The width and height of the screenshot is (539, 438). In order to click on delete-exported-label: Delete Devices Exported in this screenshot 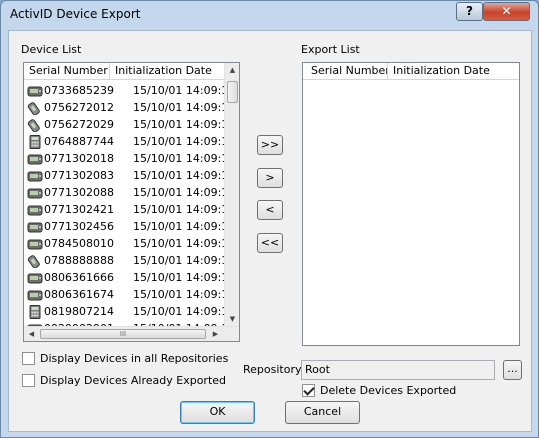, I will do `click(388, 390)`.